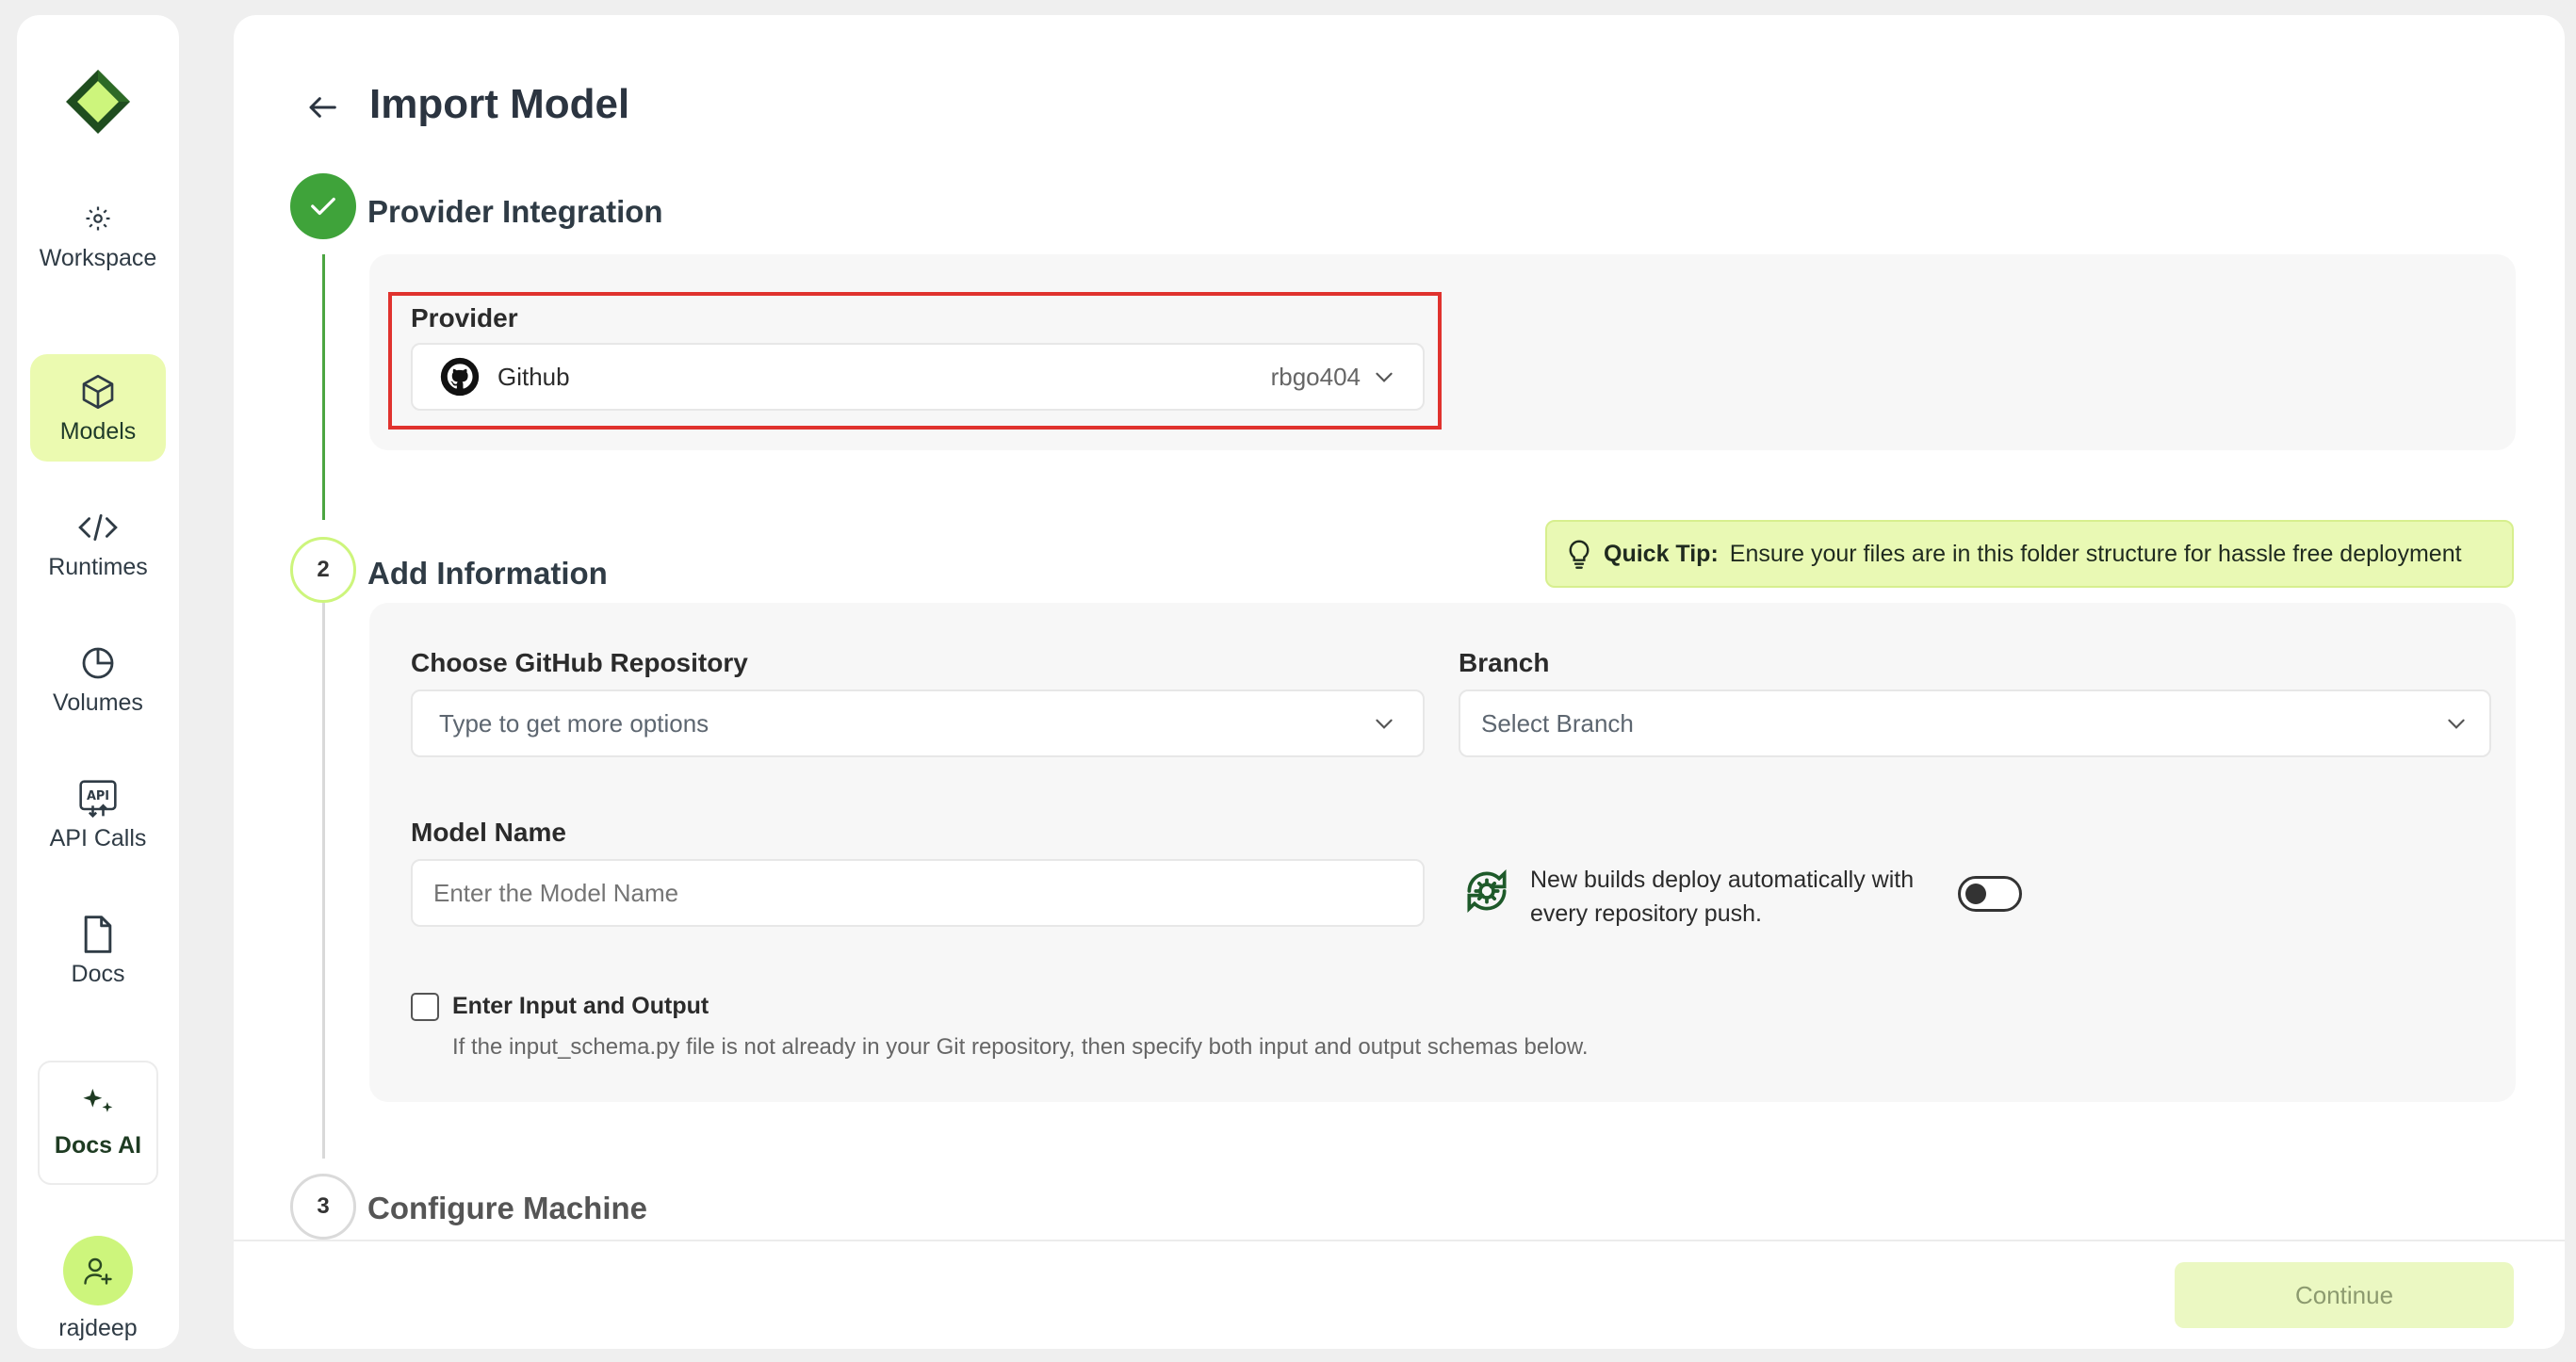 The height and width of the screenshot is (1362, 2576). I want to click on sidebar-item-docs: Docs, so click(98, 950).